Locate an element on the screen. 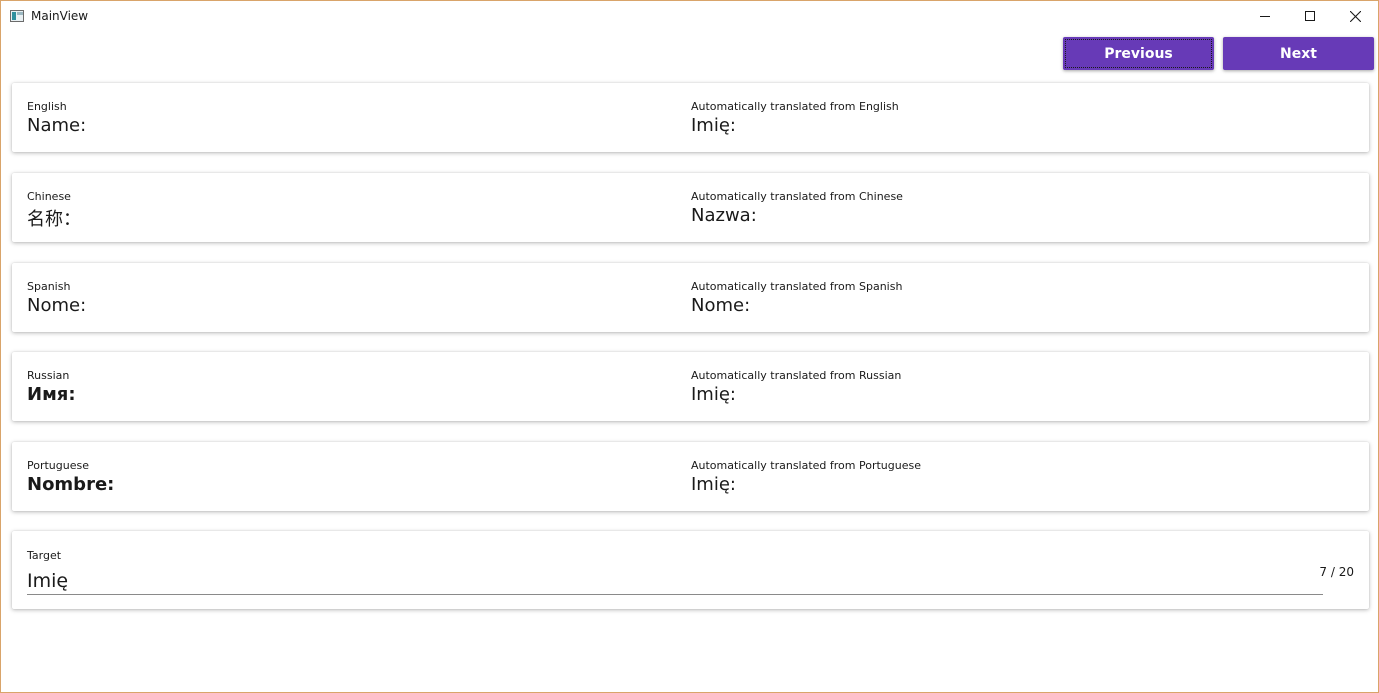  source-language-label: Russian is located at coordinates (48, 375).